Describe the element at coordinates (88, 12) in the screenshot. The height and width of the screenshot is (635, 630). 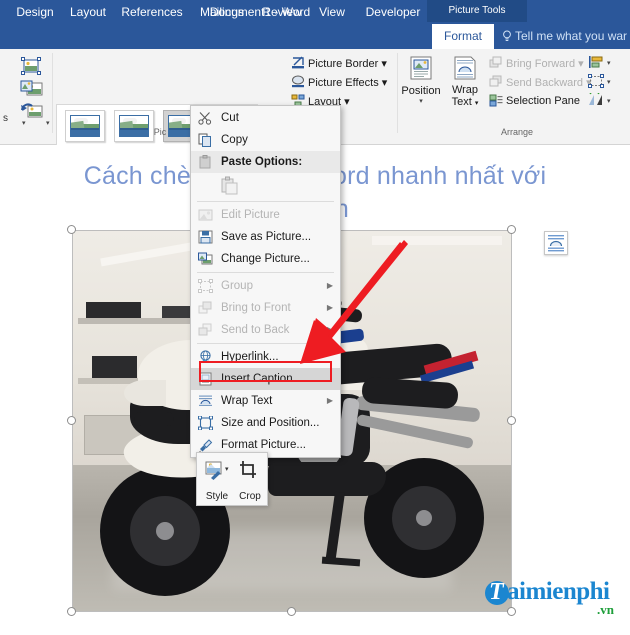
I see `tab-layout: Layout` at that location.